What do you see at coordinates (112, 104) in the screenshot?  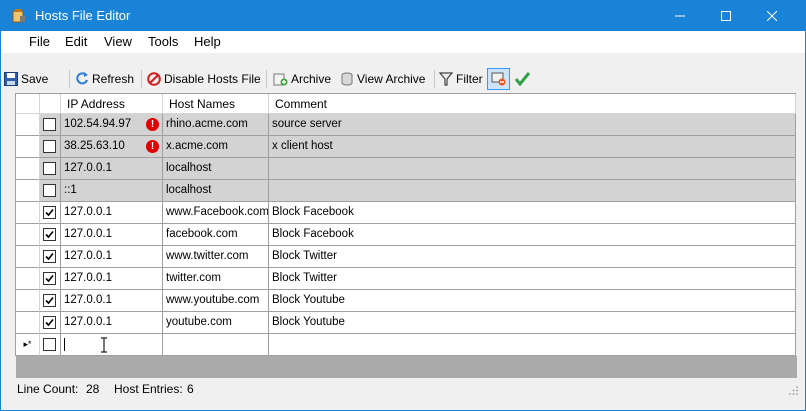 I see `header-ip-address: IP Address` at bounding box center [112, 104].